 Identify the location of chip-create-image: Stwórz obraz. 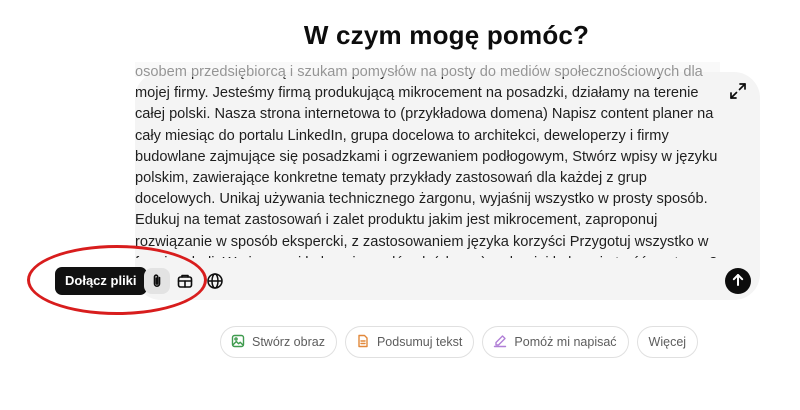
(278, 342).